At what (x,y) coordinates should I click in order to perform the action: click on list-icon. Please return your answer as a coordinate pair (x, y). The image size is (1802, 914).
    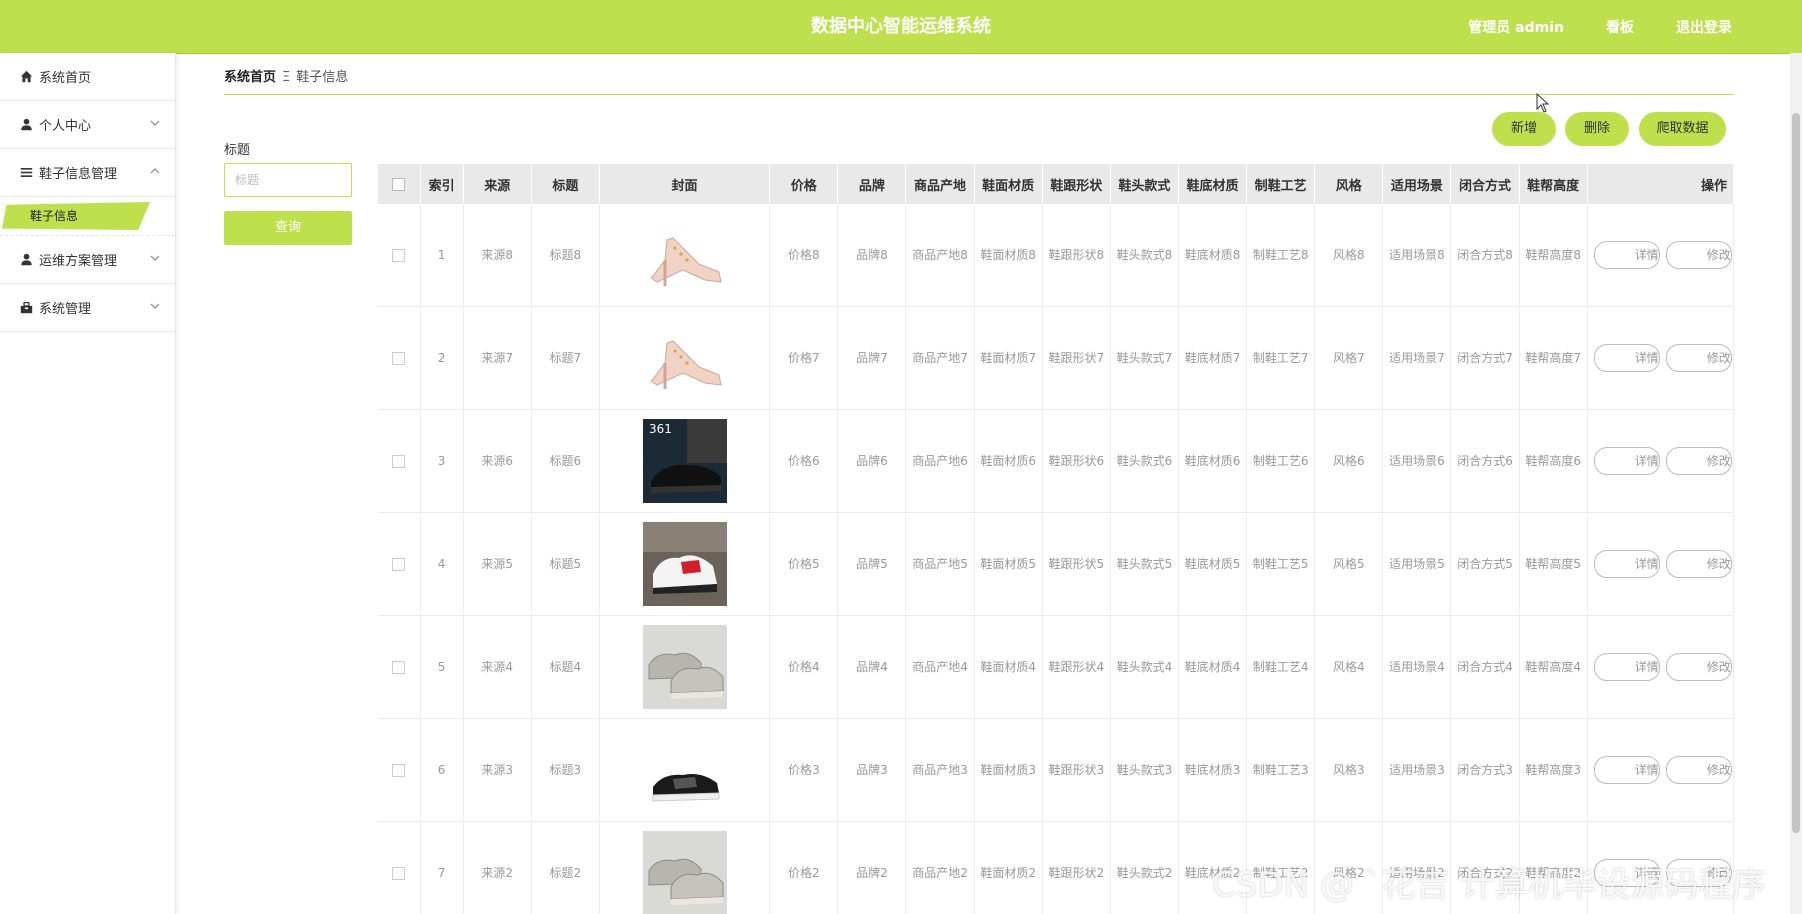
    Looking at the image, I should click on (26, 172).